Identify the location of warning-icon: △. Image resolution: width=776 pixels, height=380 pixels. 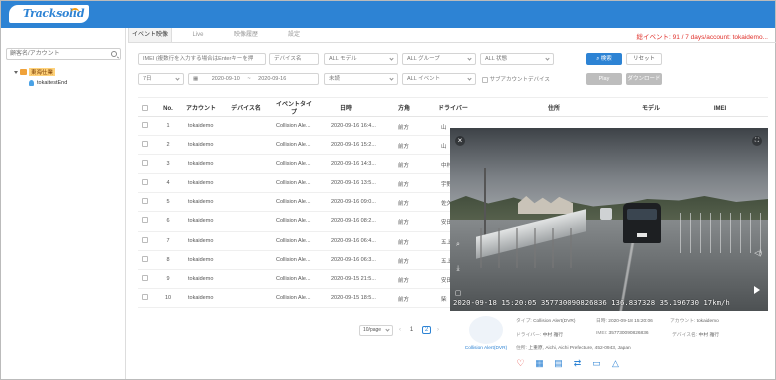
(615, 363).